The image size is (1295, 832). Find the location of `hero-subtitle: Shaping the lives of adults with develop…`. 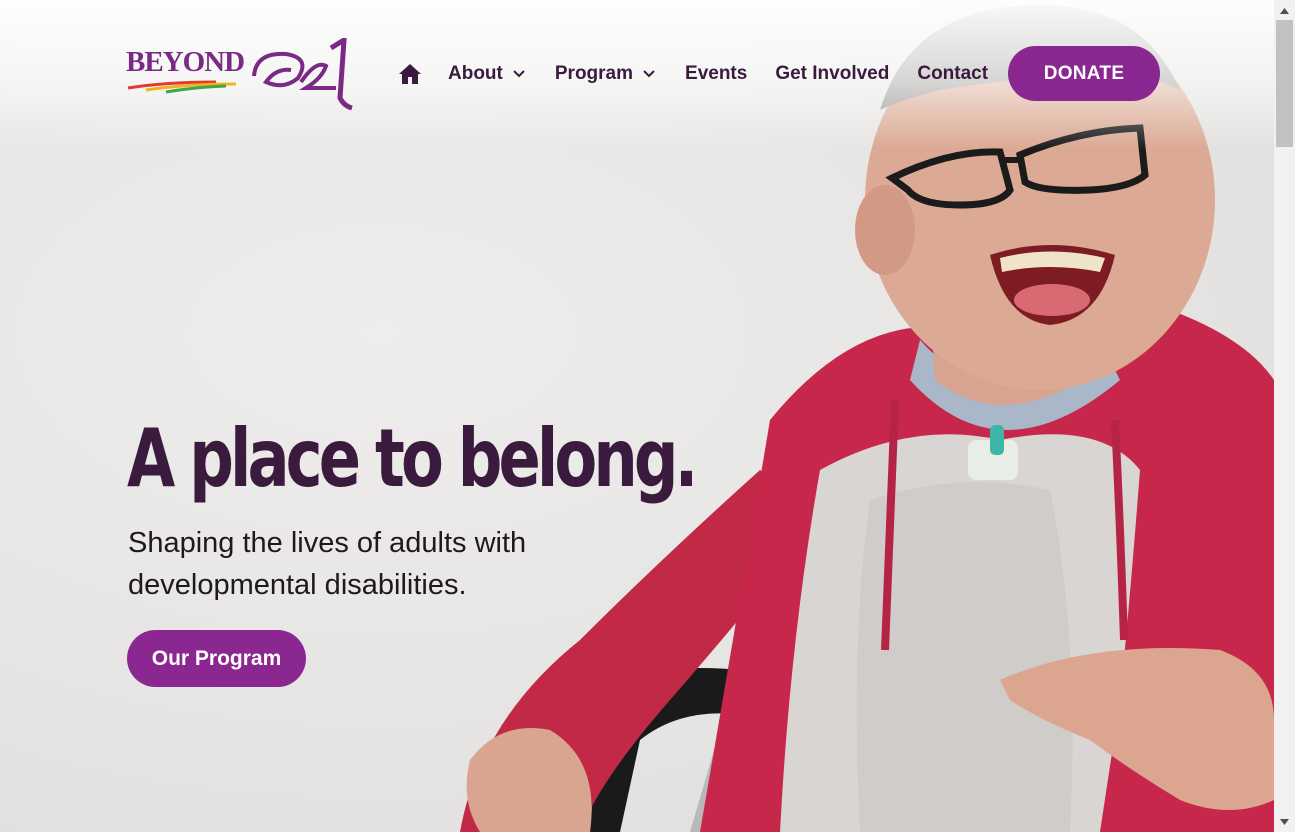

hero-subtitle: Shaping the lives of adults with develop… is located at coordinates (327, 564).